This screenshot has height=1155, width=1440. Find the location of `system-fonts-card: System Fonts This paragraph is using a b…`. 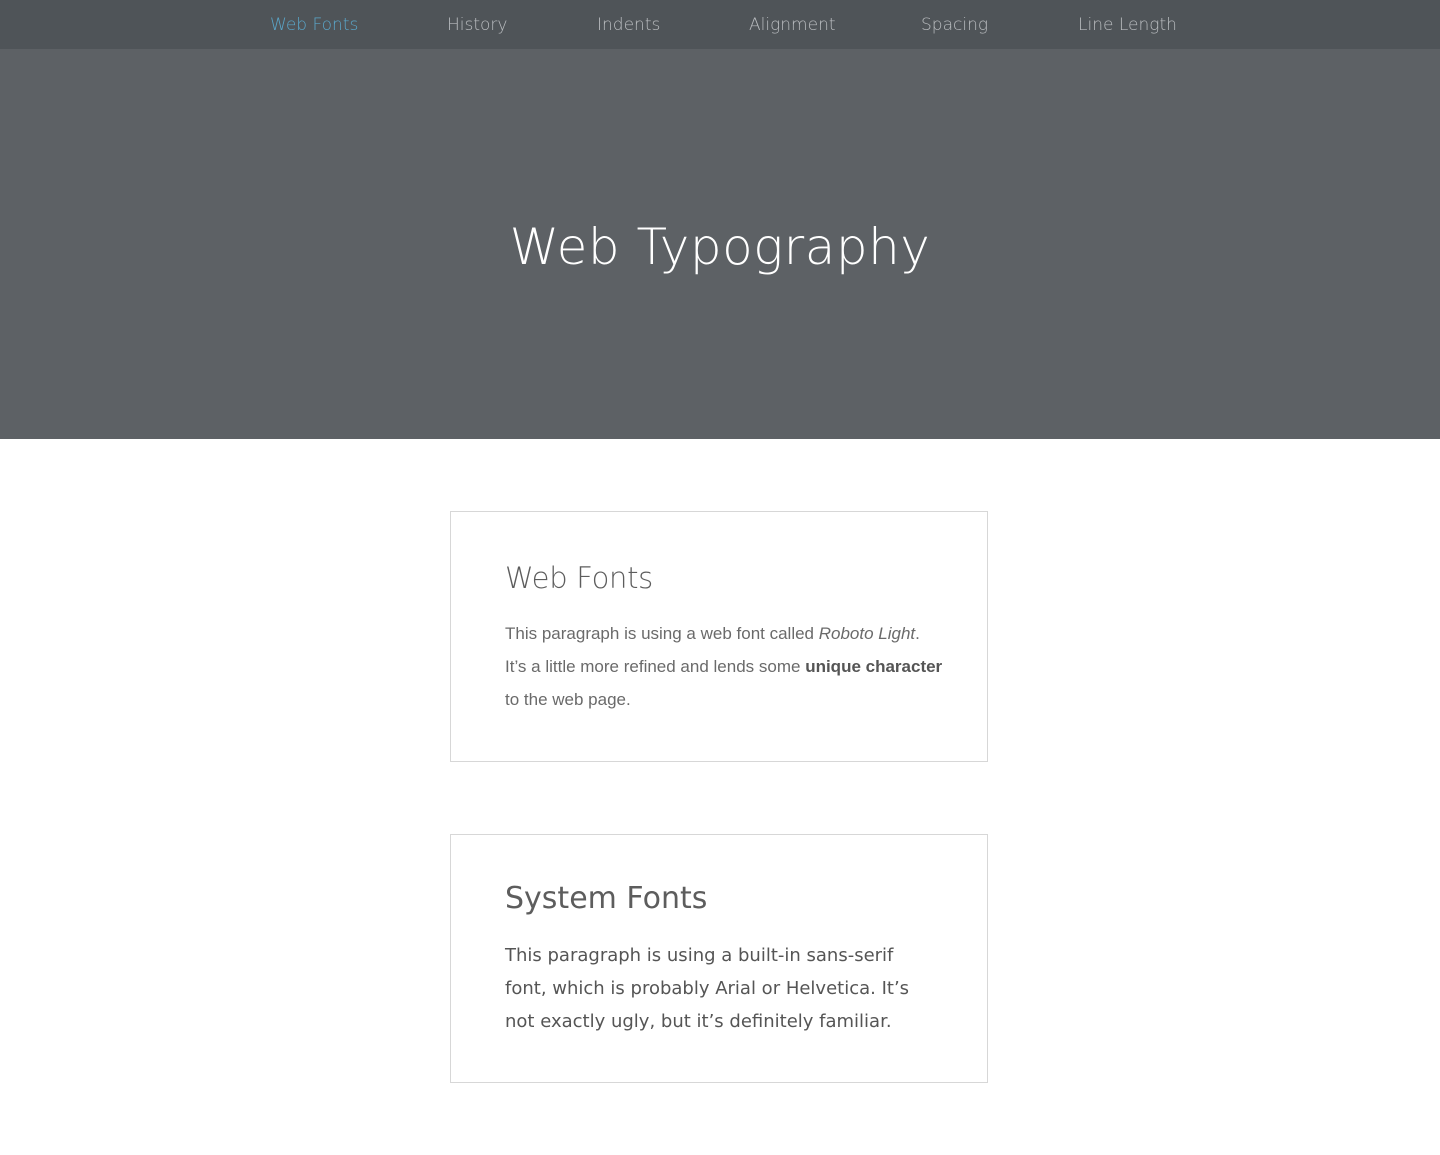

system-fonts-card: System Fonts This paragraph is using a b… is located at coordinates (719, 958).